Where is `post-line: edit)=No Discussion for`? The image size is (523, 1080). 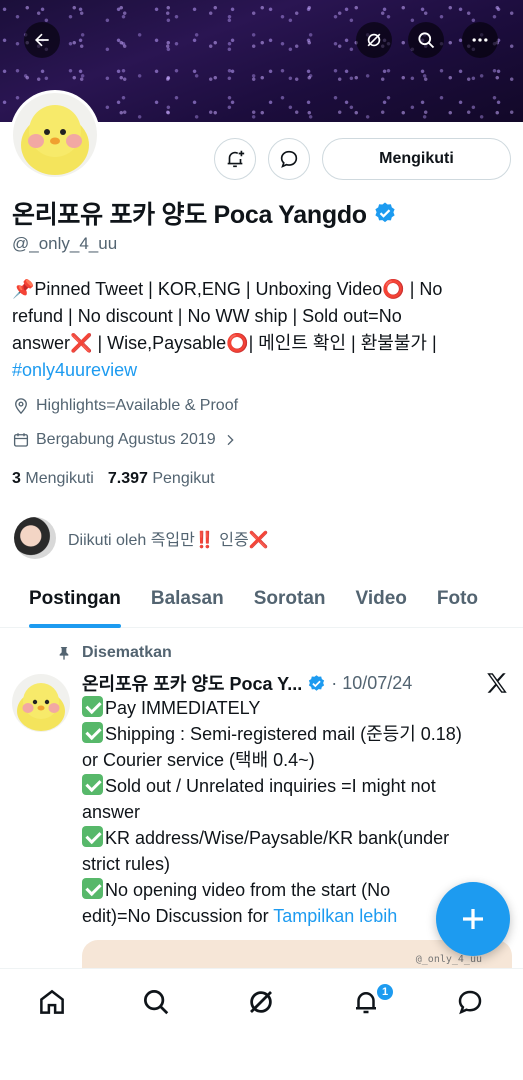
post-line: edit)=No Discussion for is located at coordinates (178, 916).